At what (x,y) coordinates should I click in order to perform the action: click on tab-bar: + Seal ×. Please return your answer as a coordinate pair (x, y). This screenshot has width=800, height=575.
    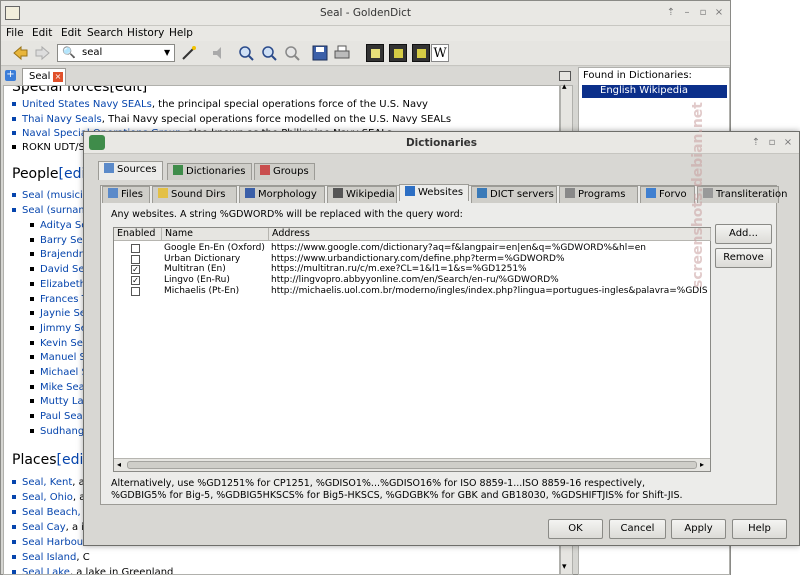
    Looking at the image, I should click on (289, 76).